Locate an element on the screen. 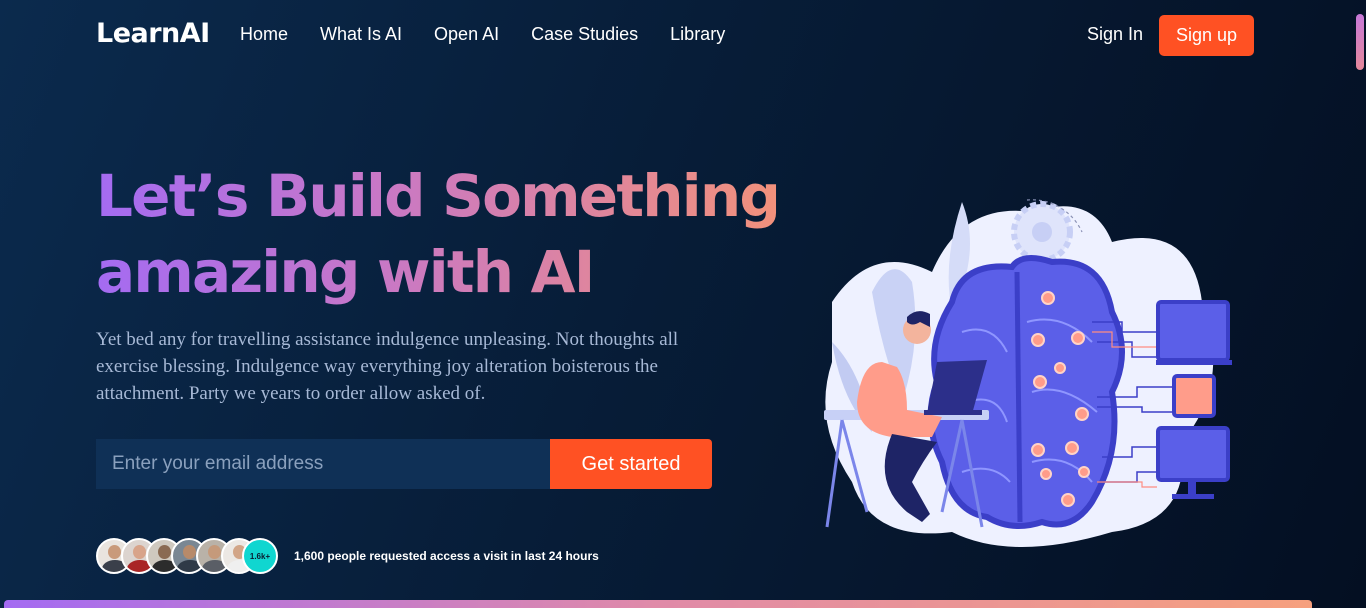 Image resolution: width=1366 pixels, height=608 pixels. nav-open-ai: Open AI is located at coordinates (466, 34).